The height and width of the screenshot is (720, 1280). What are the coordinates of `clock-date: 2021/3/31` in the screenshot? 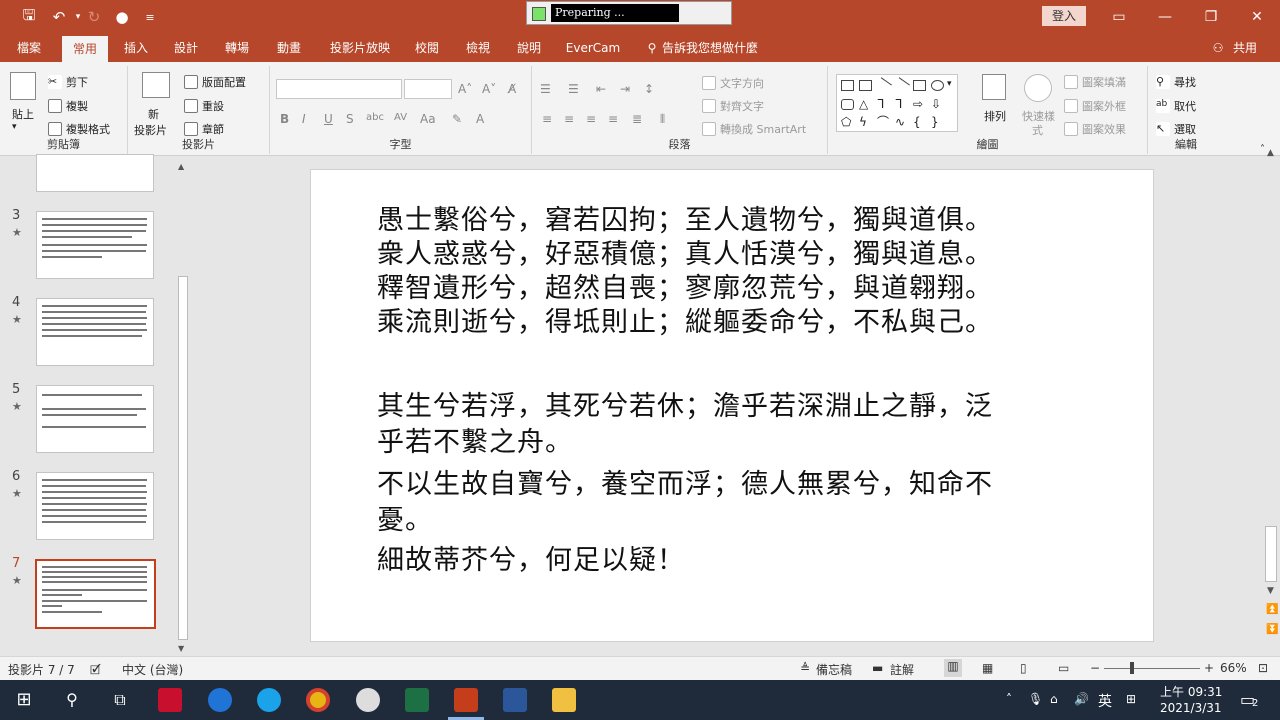 It's located at (1191, 708).